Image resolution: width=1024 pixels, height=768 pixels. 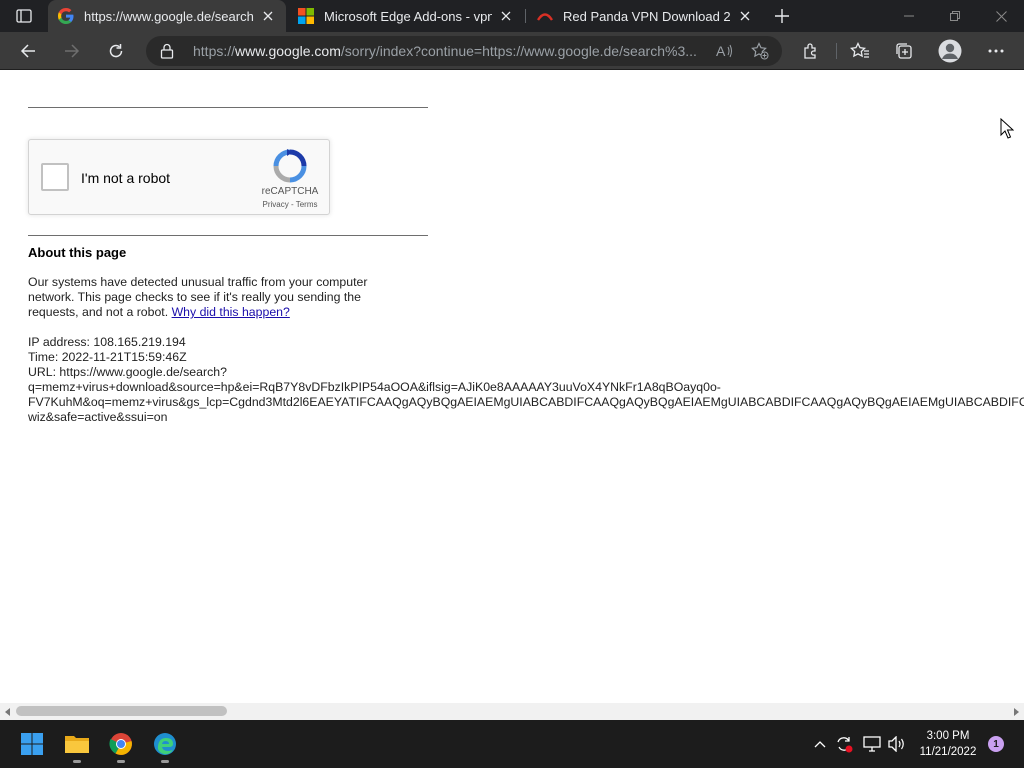 What do you see at coordinates (948, 736) in the screenshot?
I see `clock-time: 3:00 PM` at bounding box center [948, 736].